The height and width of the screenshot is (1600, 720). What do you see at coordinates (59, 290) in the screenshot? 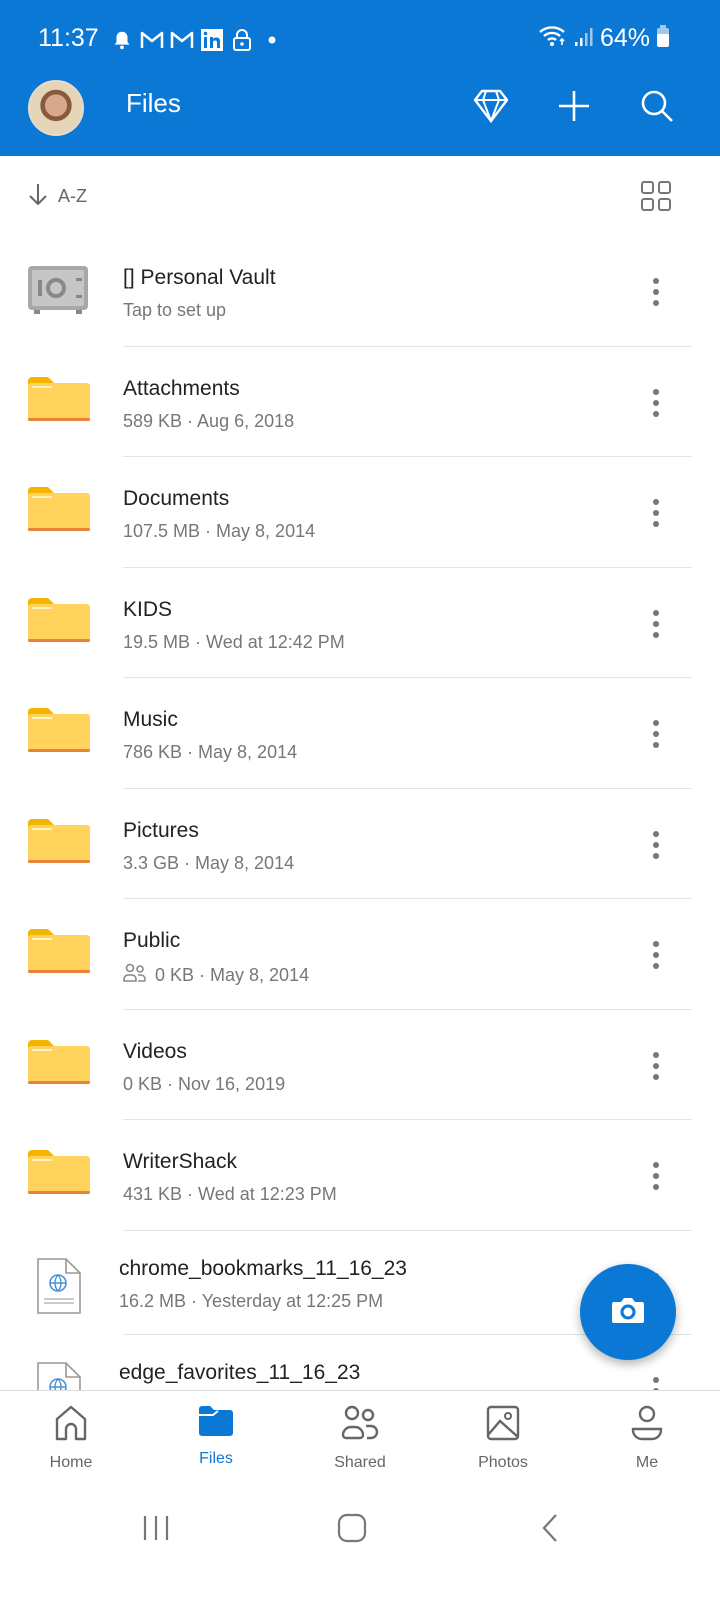
I see `vault-icon` at bounding box center [59, 290].